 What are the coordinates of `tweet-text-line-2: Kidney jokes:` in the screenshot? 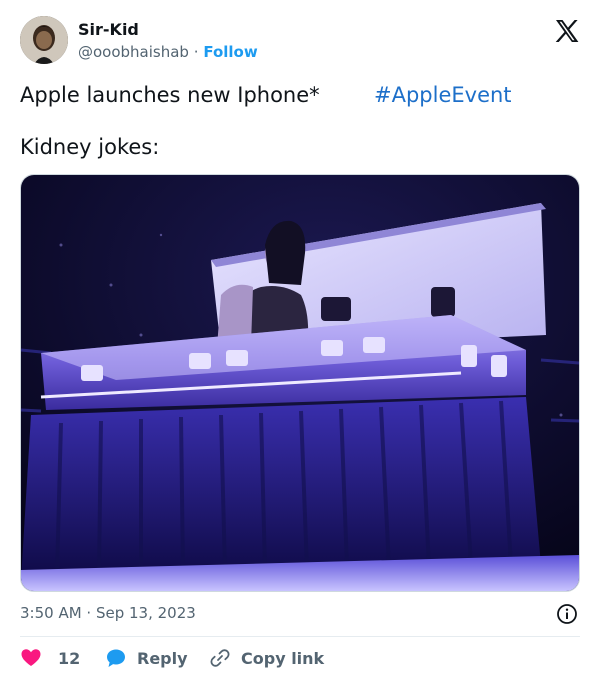 It's located at (90, 147).